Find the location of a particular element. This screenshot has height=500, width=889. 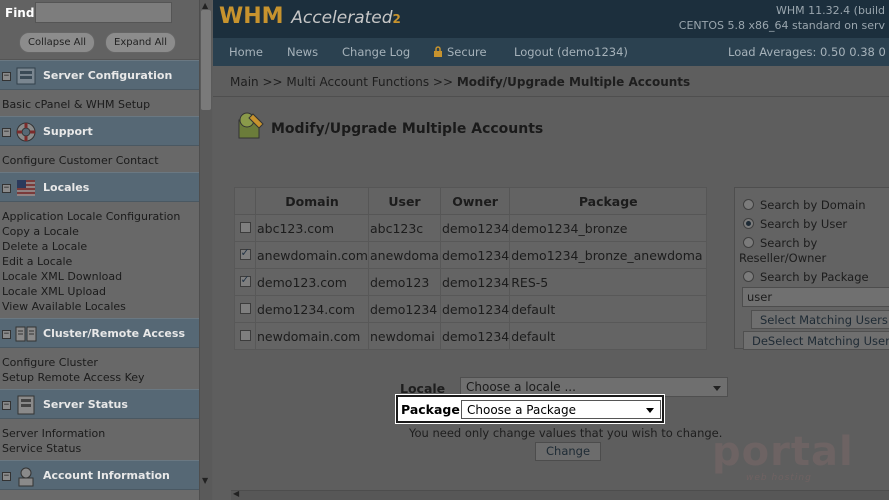

cell-domain: abc123.com is located at coordinates (312, 228).